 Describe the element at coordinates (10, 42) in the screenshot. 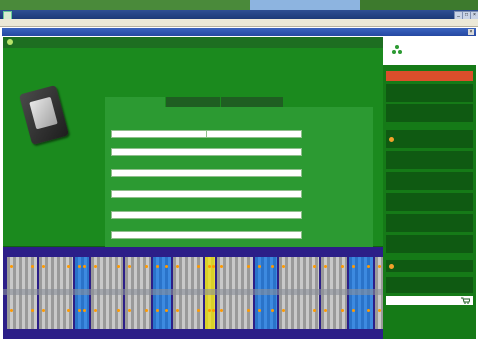

I see `header-icon` at that location.